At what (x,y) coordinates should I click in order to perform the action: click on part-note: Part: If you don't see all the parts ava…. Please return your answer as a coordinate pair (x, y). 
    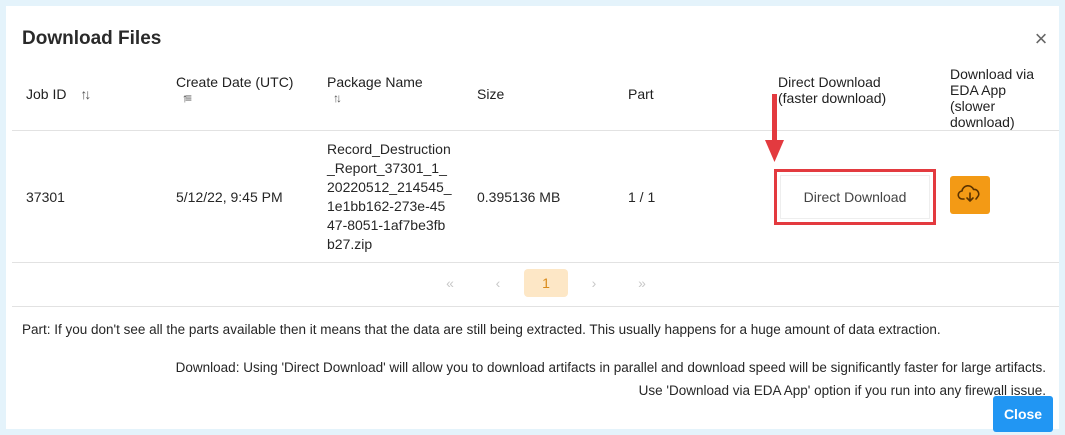
    Looking at the image, I should click on (481, 329).